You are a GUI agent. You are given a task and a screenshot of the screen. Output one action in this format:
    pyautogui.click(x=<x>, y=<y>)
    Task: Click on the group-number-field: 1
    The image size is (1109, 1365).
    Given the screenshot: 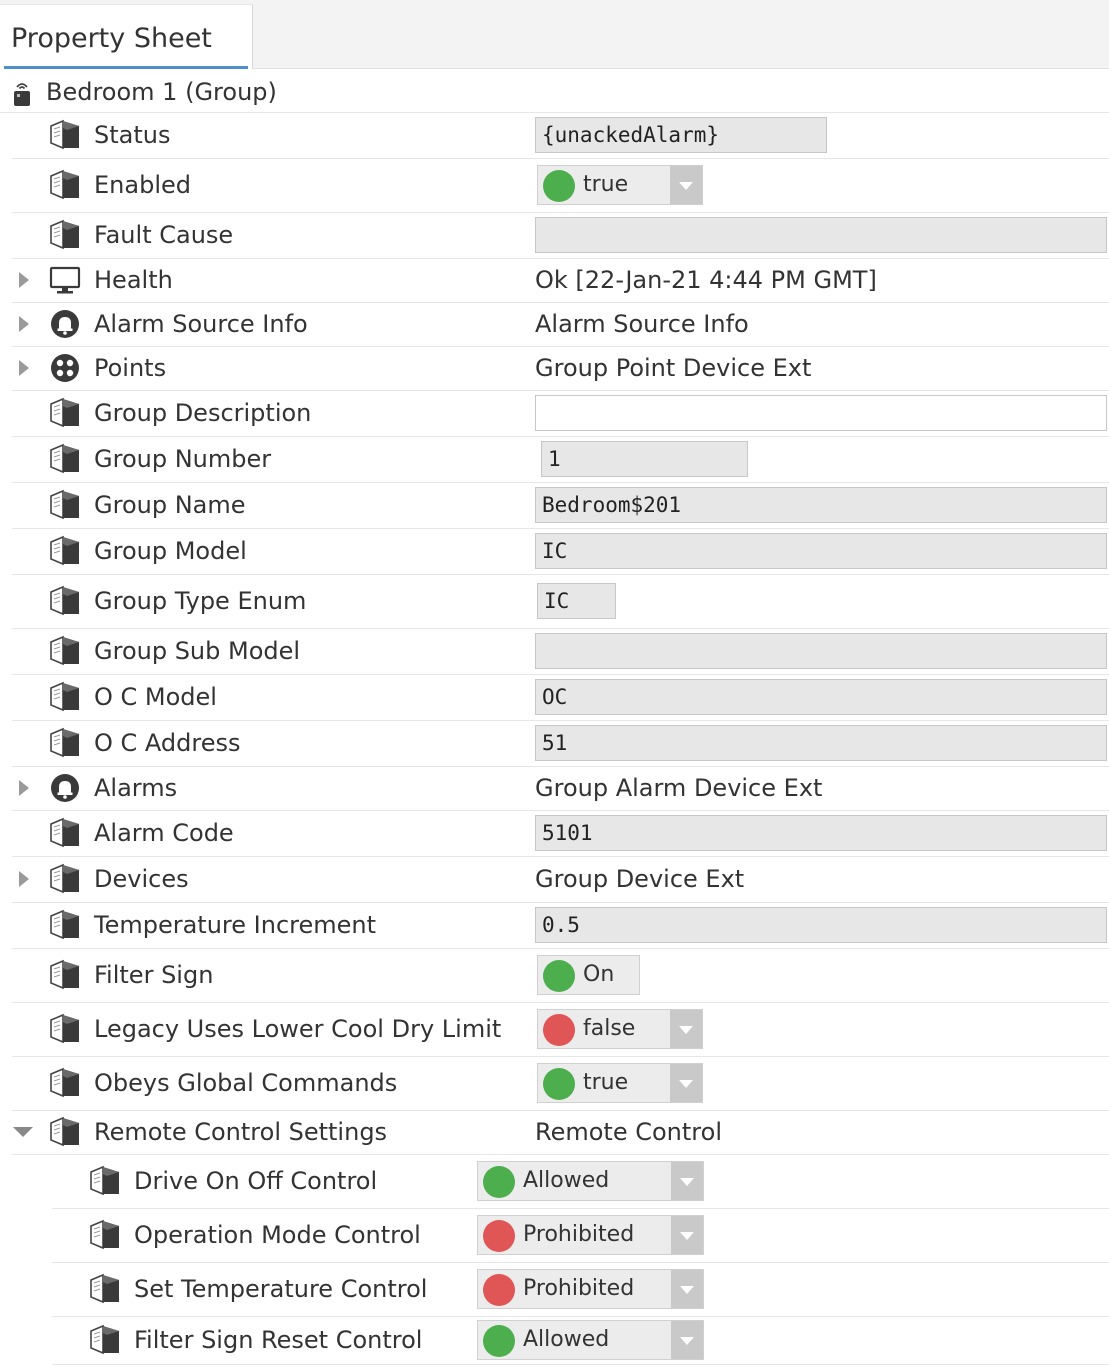 What is the action you would take?
    pyautogui.click(x=644, y=459)
    